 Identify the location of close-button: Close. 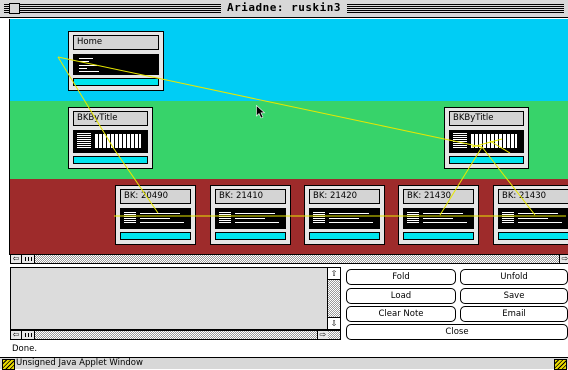
(457, 332).